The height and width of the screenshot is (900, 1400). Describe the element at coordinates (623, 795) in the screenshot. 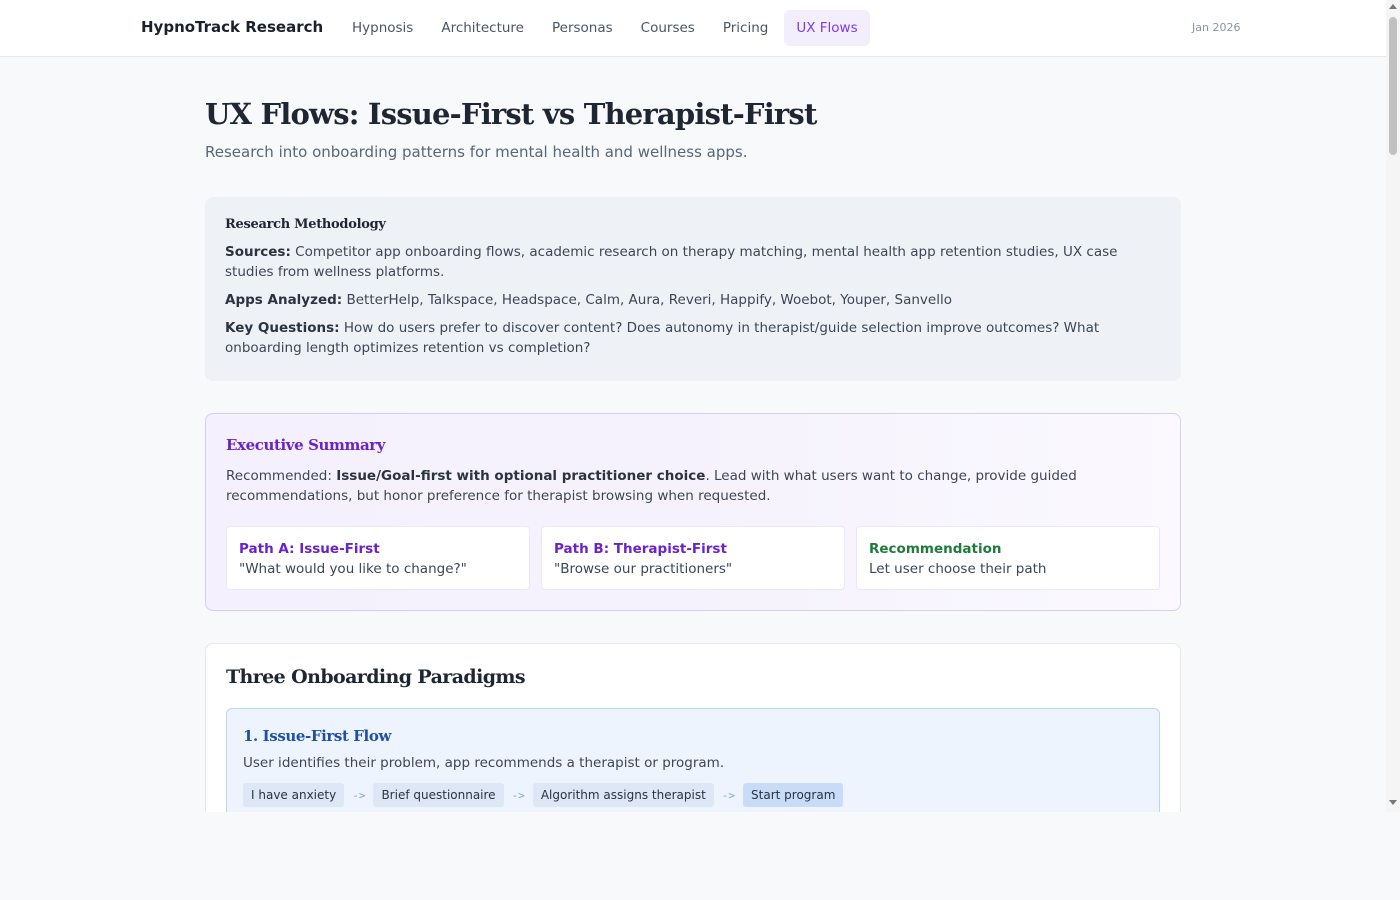

I see `flow-step: Algorithm assigns therapist` at that location.